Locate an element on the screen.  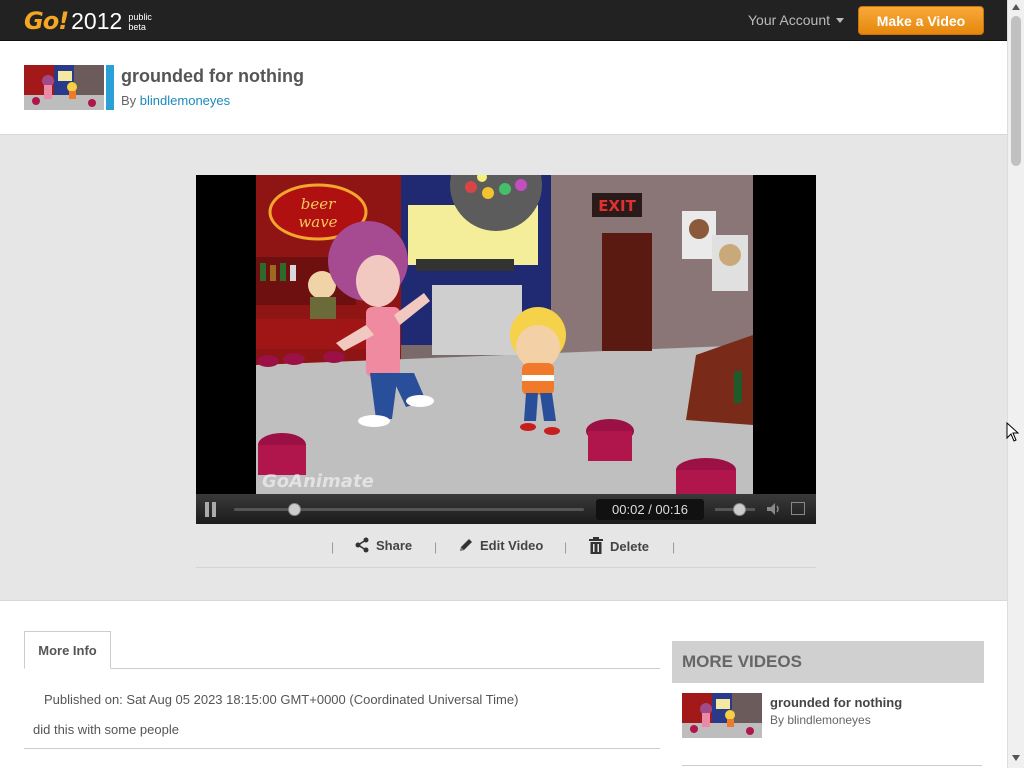
player-controls: 00:02 / 00:16 is located at coordinates (506, 509).